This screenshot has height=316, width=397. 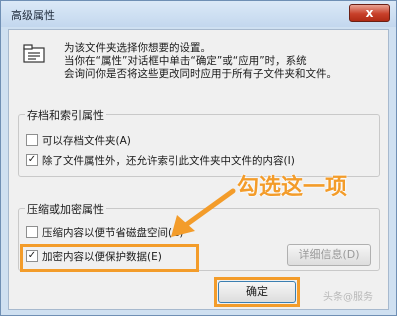 What do you see at coordinates (32, 160) in the screenshot?
I see `index-checkbox: ✓` at bounding box center [32, 160].